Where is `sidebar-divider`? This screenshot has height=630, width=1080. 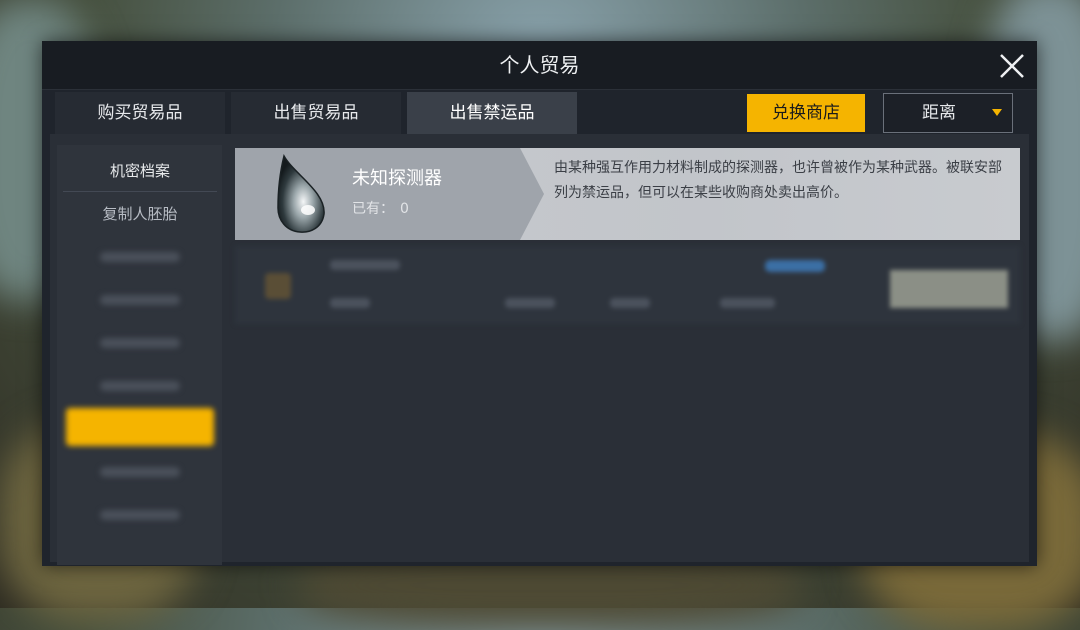
sidebar-divider is located at coordinates (140, 191).